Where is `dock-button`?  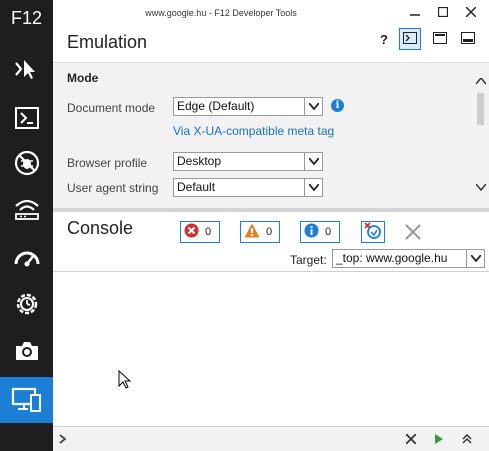 dock-button is located at coordinates (440, 39).